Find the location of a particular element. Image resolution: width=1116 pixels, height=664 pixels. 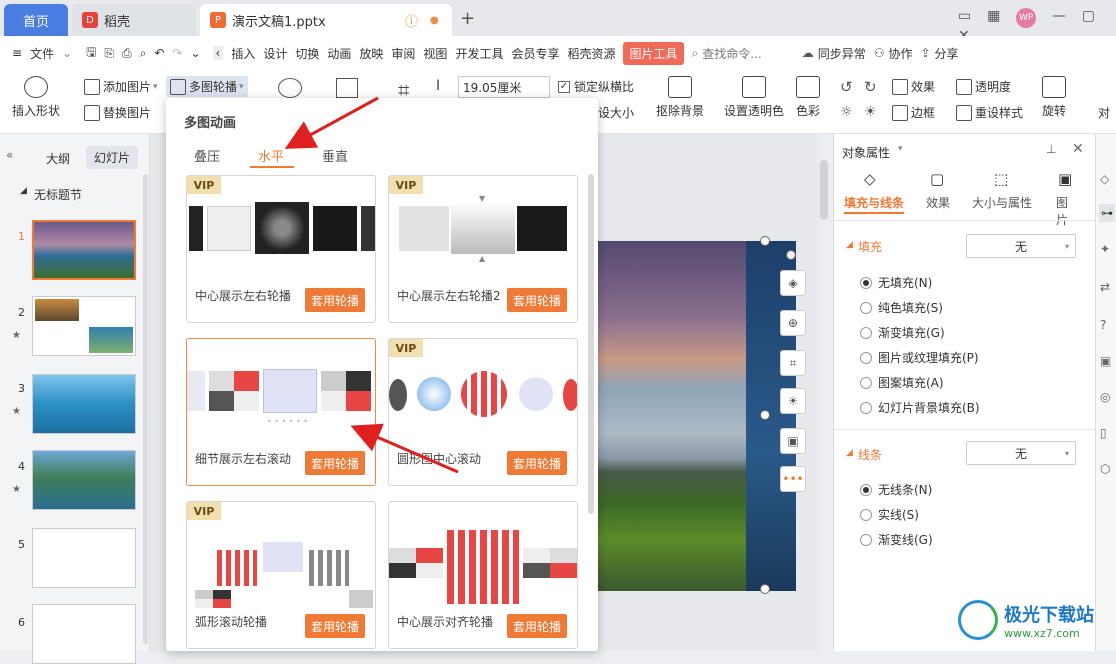

maximize-button: ▢ is located at coordinates (1088, 16).